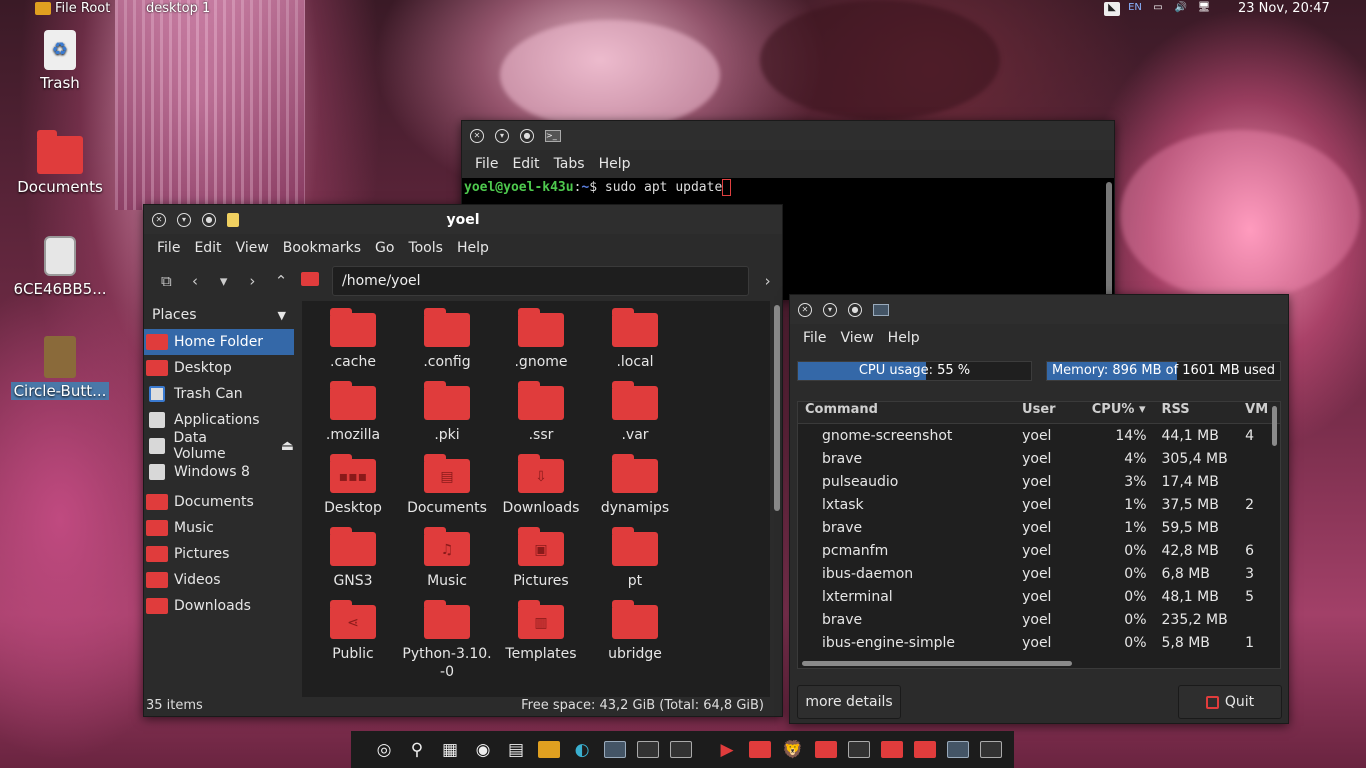  Describe the element at coordinates (483, 750) in the screenshot. I see `screenshot-icon: ◉` at that location.